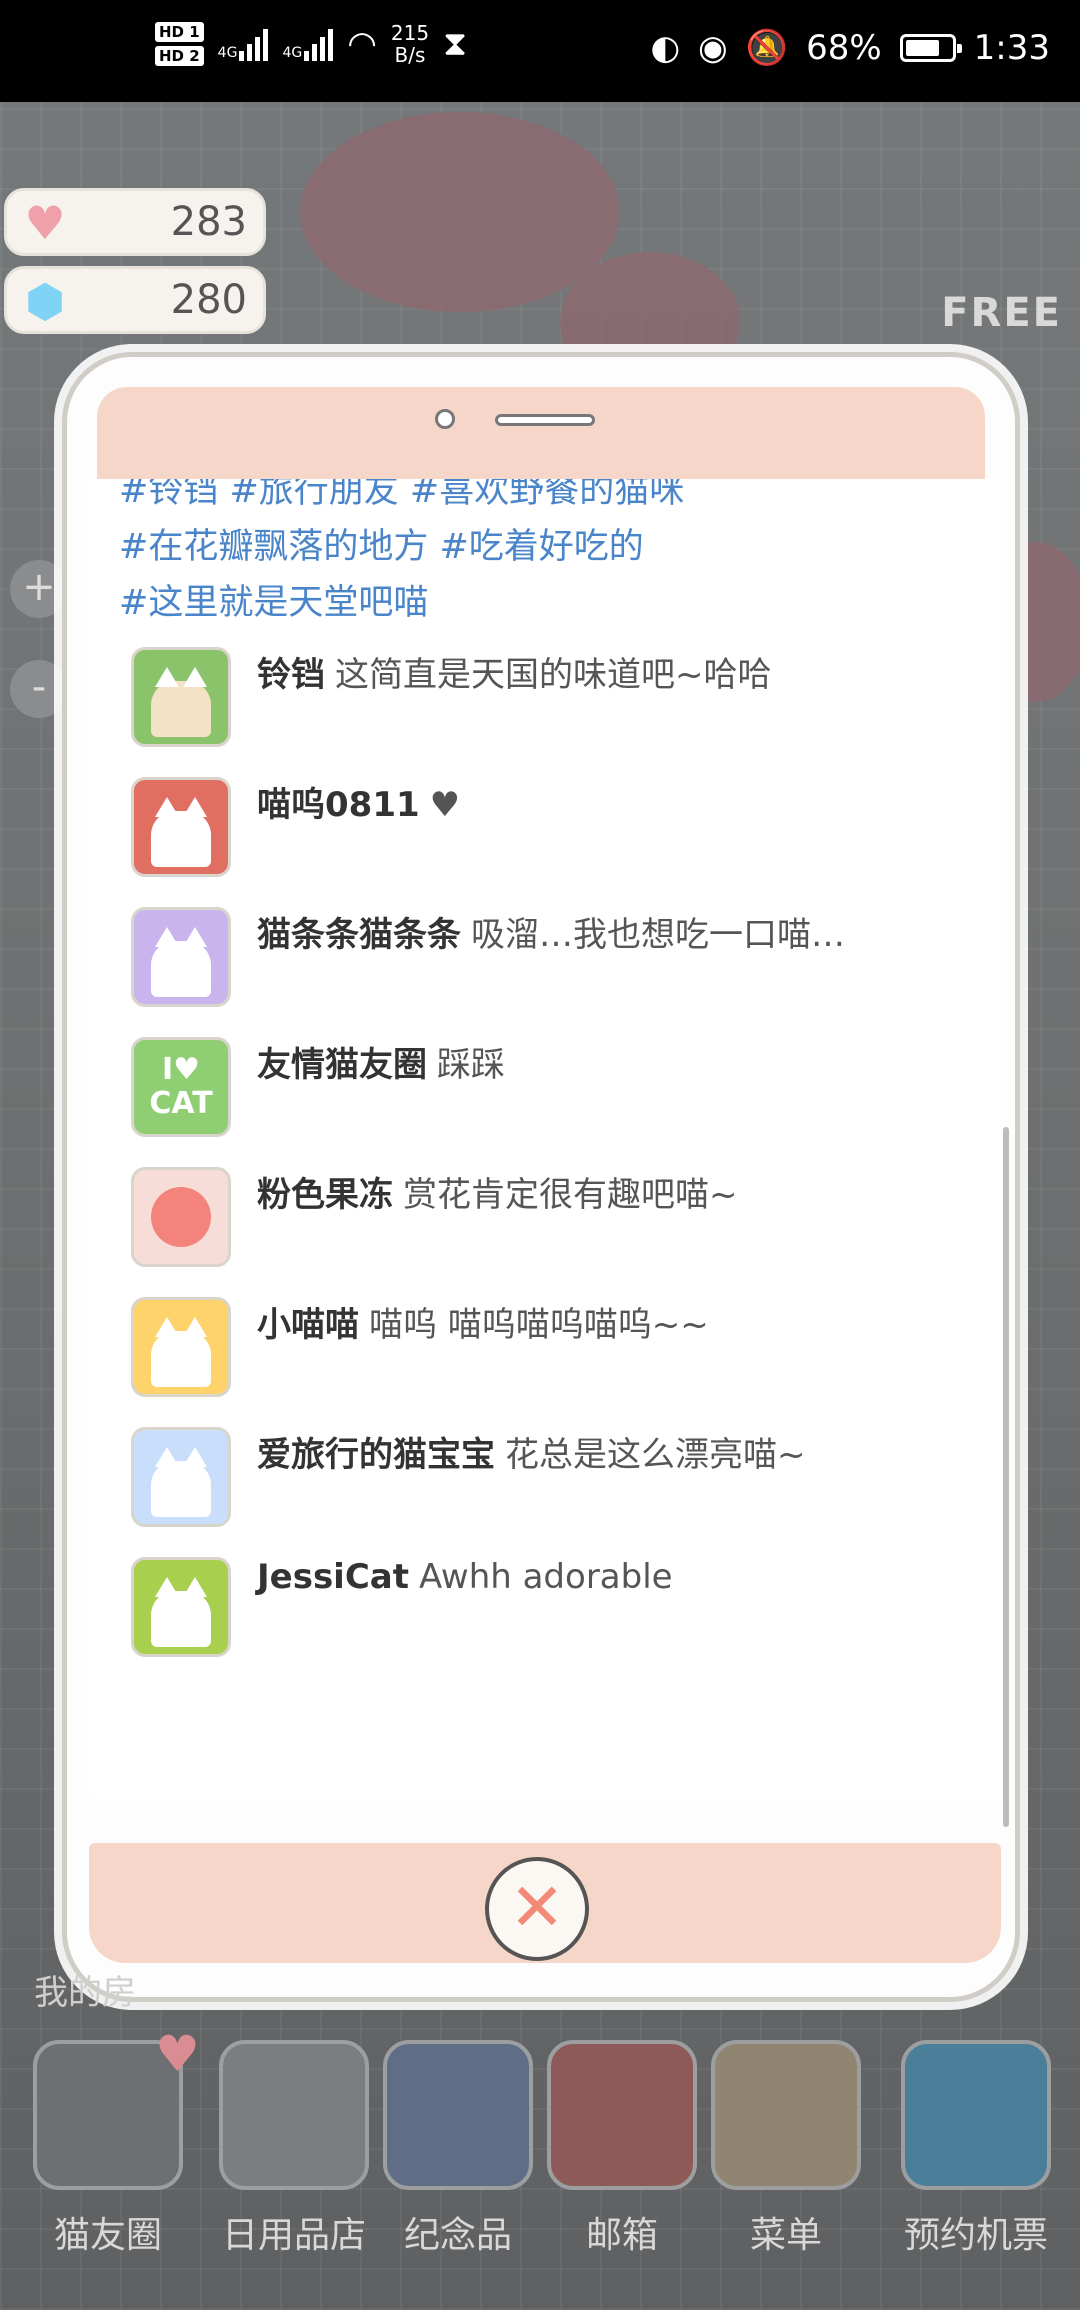 This screenshot has height=2310, width=1080. What do you see at coordinates (39, 689) in the screenshot?
I see `zoom-out-button: -` at bounding box center [39, 689].